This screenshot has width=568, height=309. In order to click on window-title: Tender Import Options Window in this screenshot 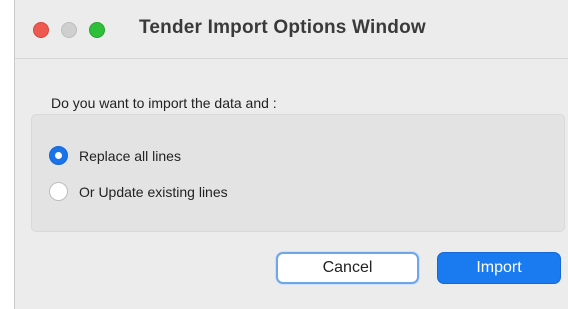, I will do `click(282, 27)`.